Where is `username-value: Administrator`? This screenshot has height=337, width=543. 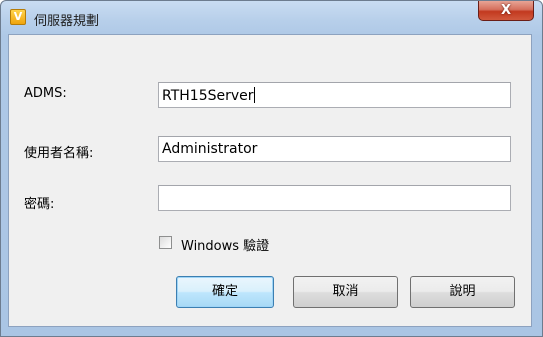
username-value: Administrator is located at coordinates (210, 149).